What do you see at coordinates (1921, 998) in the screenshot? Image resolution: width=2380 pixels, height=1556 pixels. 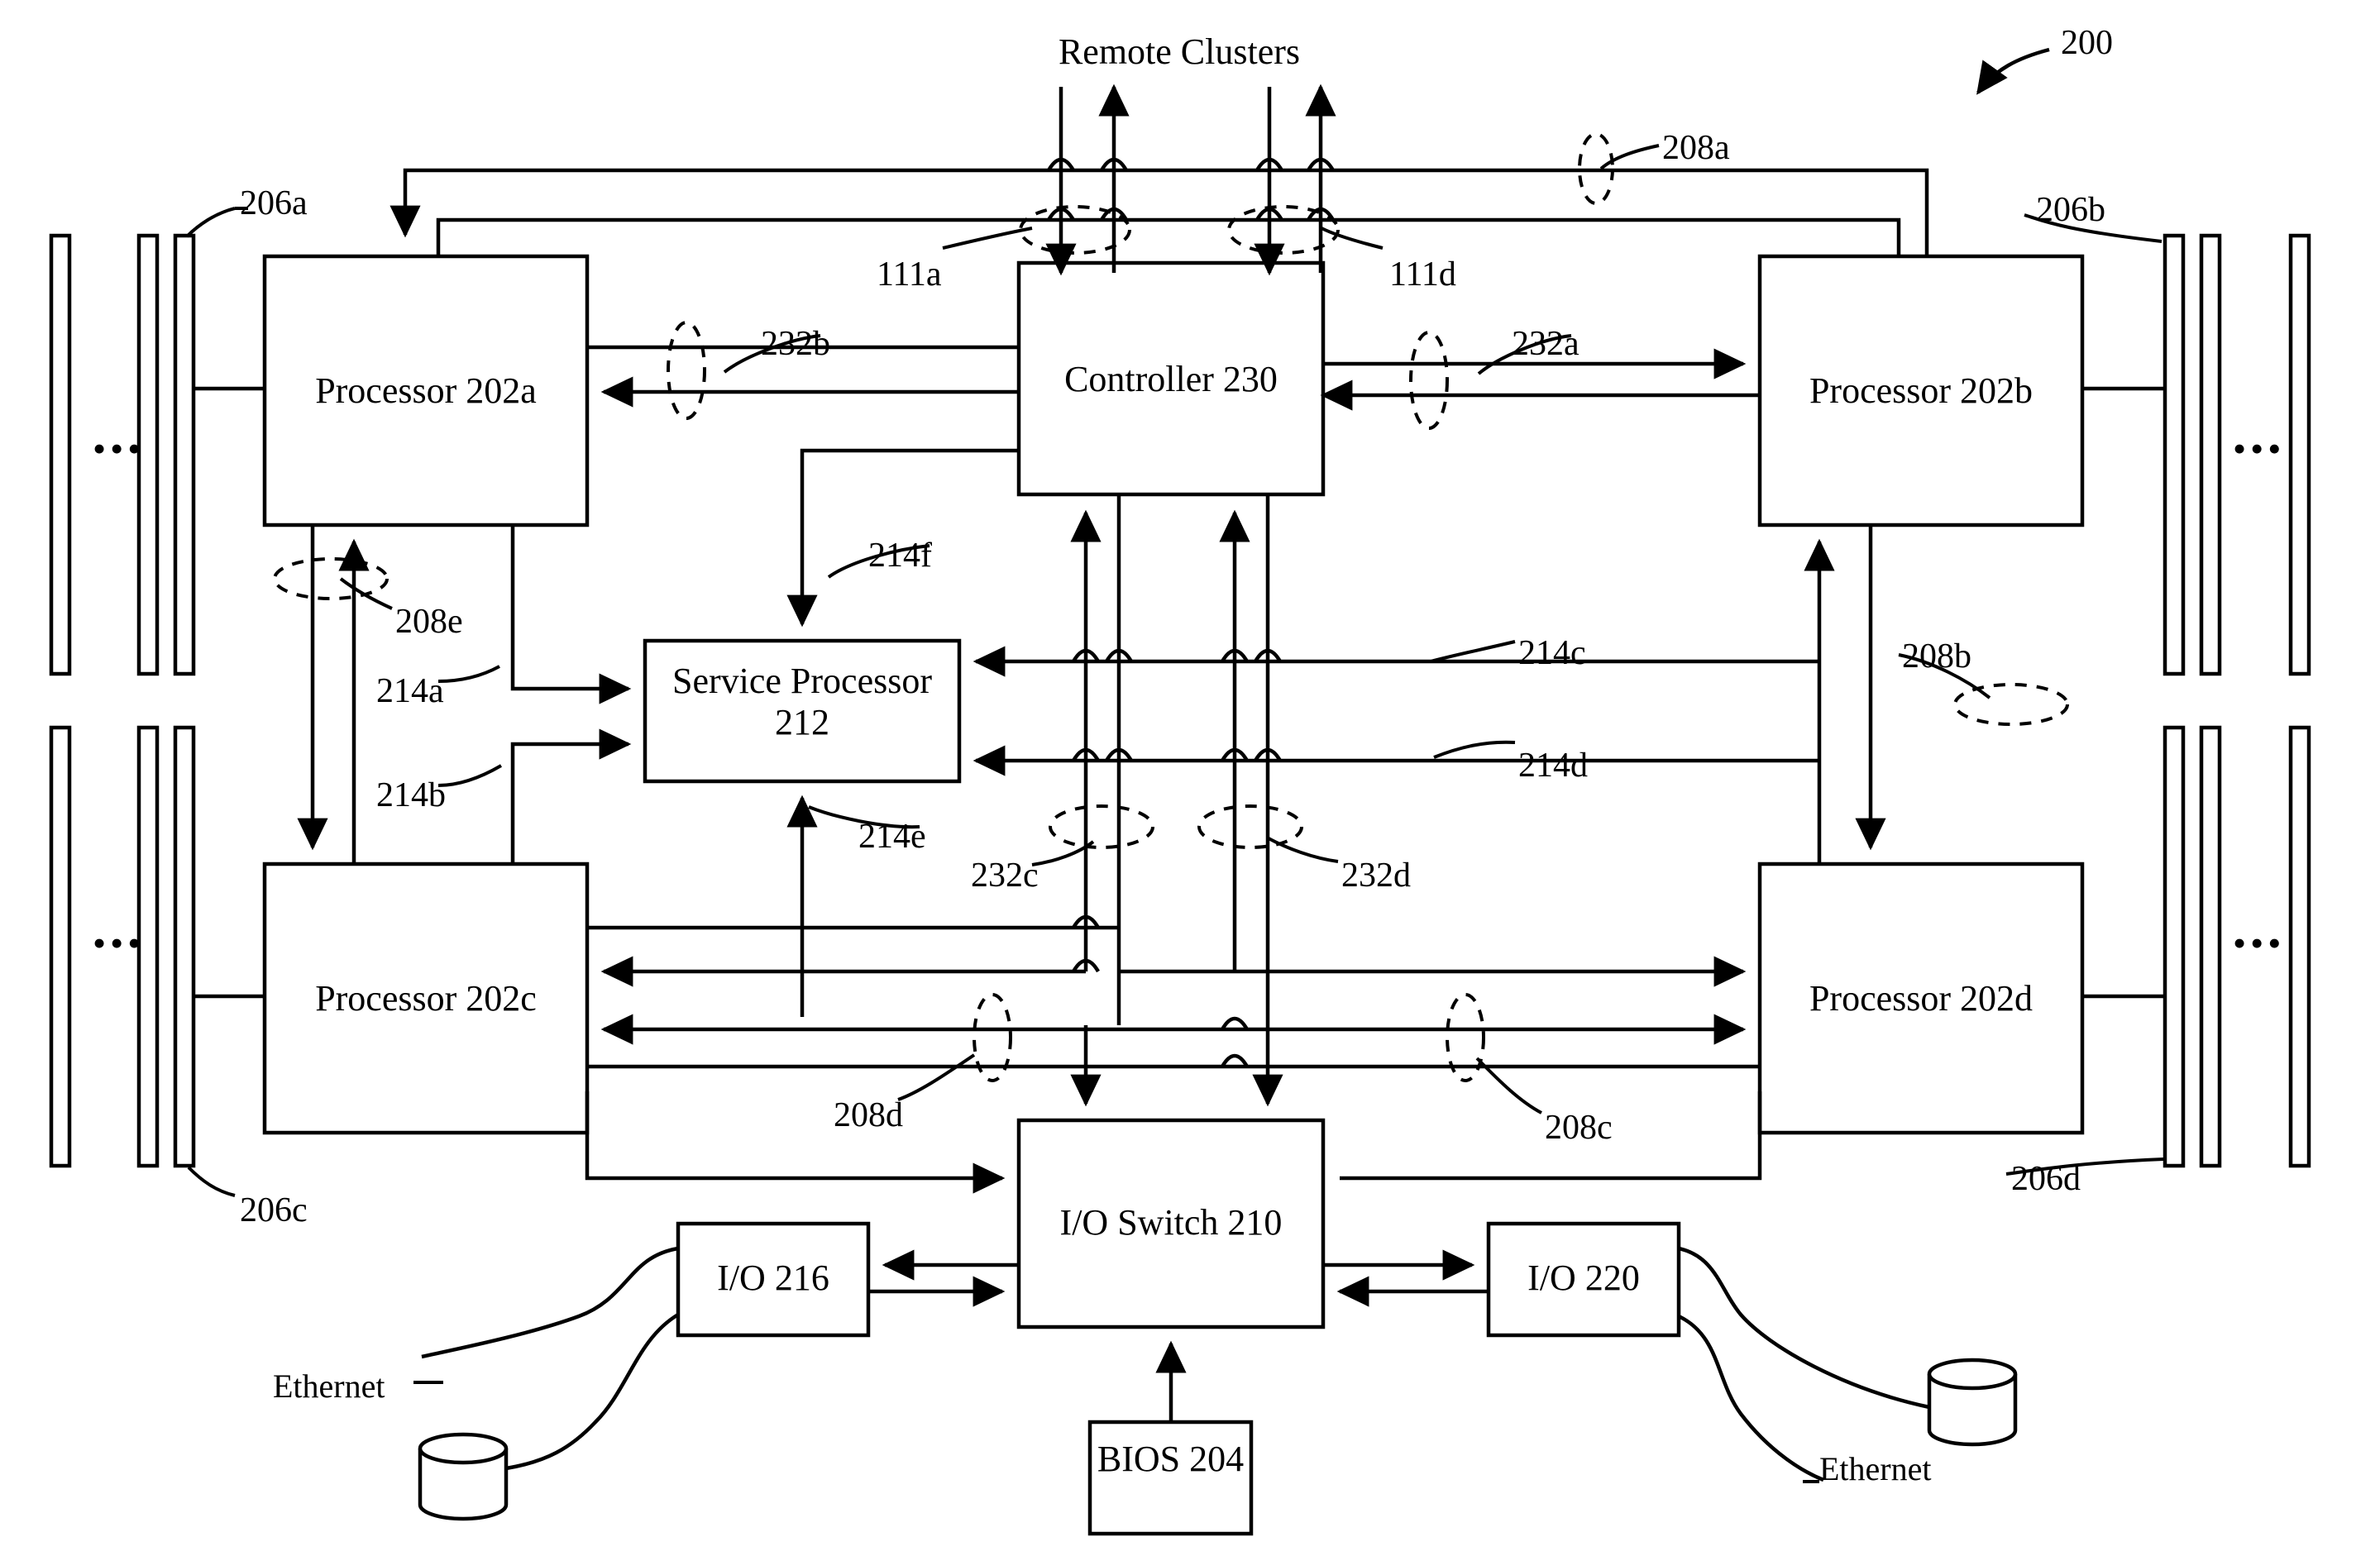 I see `processor-202d-label: Processor 202d` at bounding box center [1921, 998].